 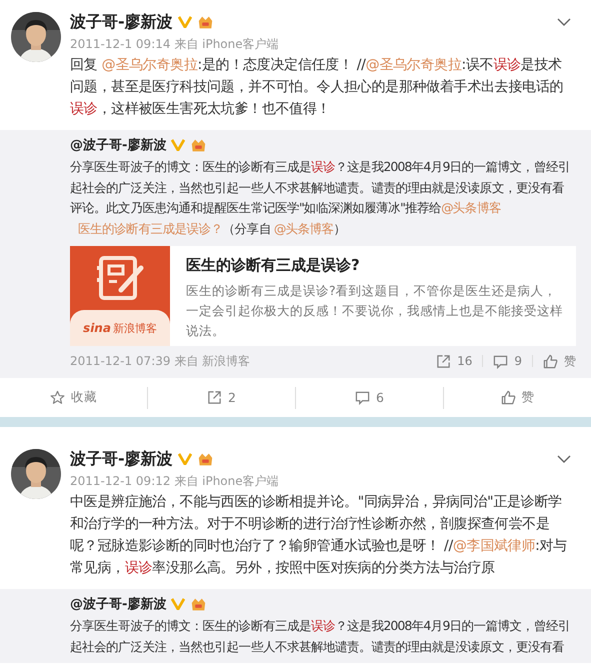 I want to click on mention-link: @李国斌律师, so click(x=494, y=546).